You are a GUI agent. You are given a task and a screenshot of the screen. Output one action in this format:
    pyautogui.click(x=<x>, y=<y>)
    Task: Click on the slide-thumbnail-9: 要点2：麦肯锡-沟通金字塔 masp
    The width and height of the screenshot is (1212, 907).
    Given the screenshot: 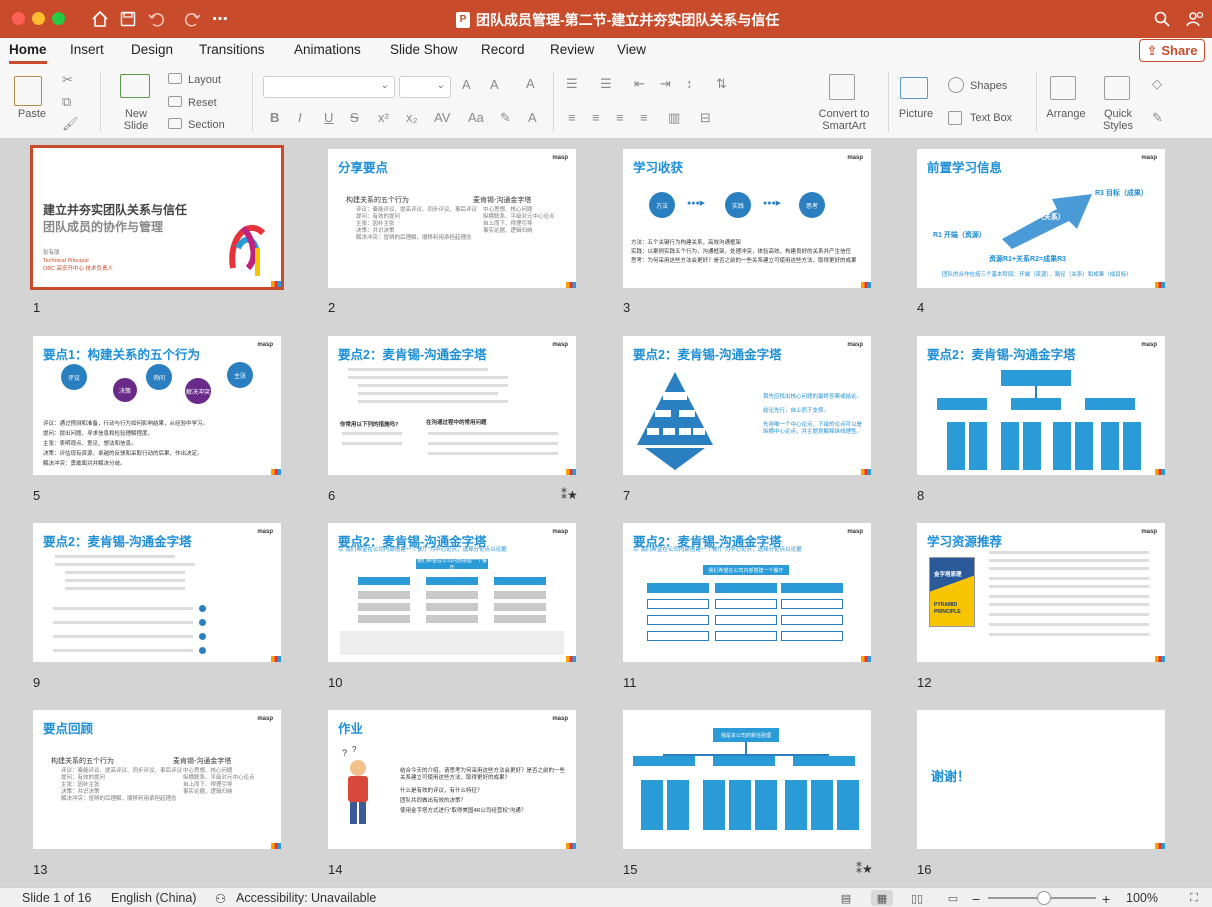 What is the action you would take?
    pyautogui.click(x=157, y=592)
    